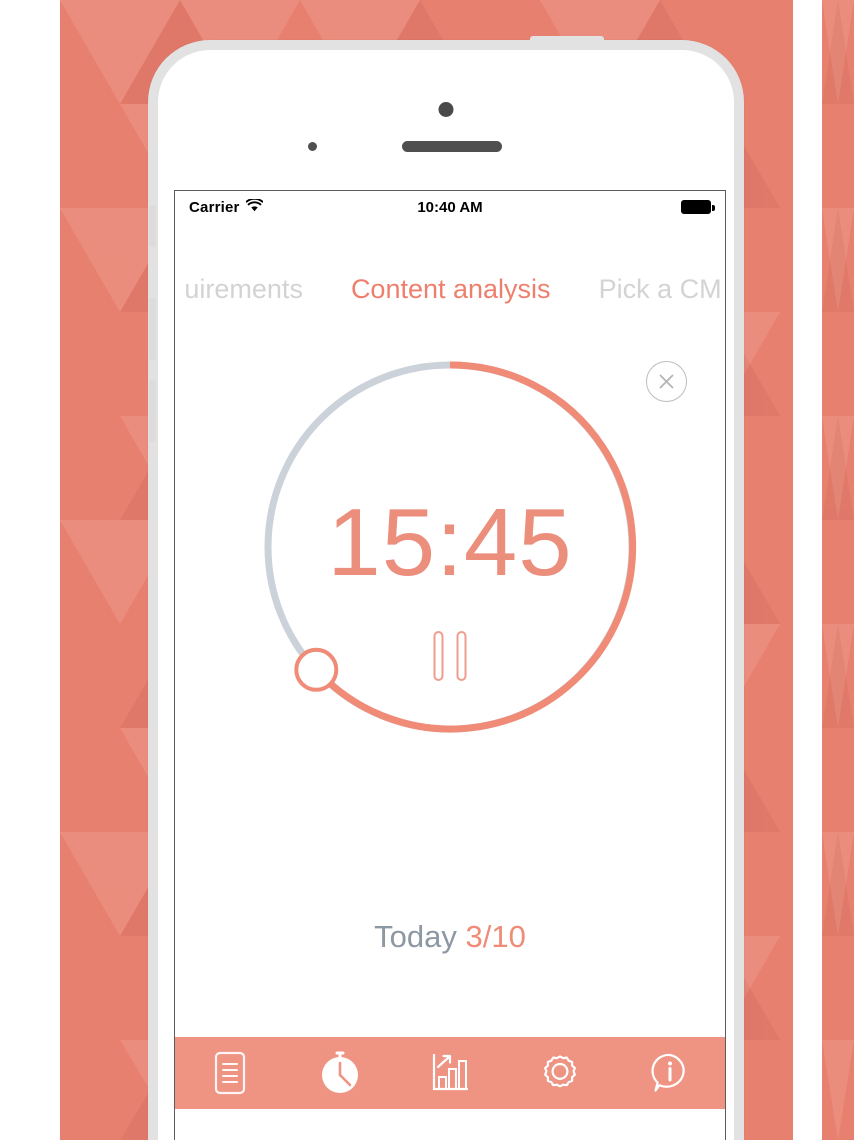 The image size is (854, 1140). What do you see at coordinates (316, 669) in the screenshot?
I see `progress-handle` at bounding box center [316, 669].